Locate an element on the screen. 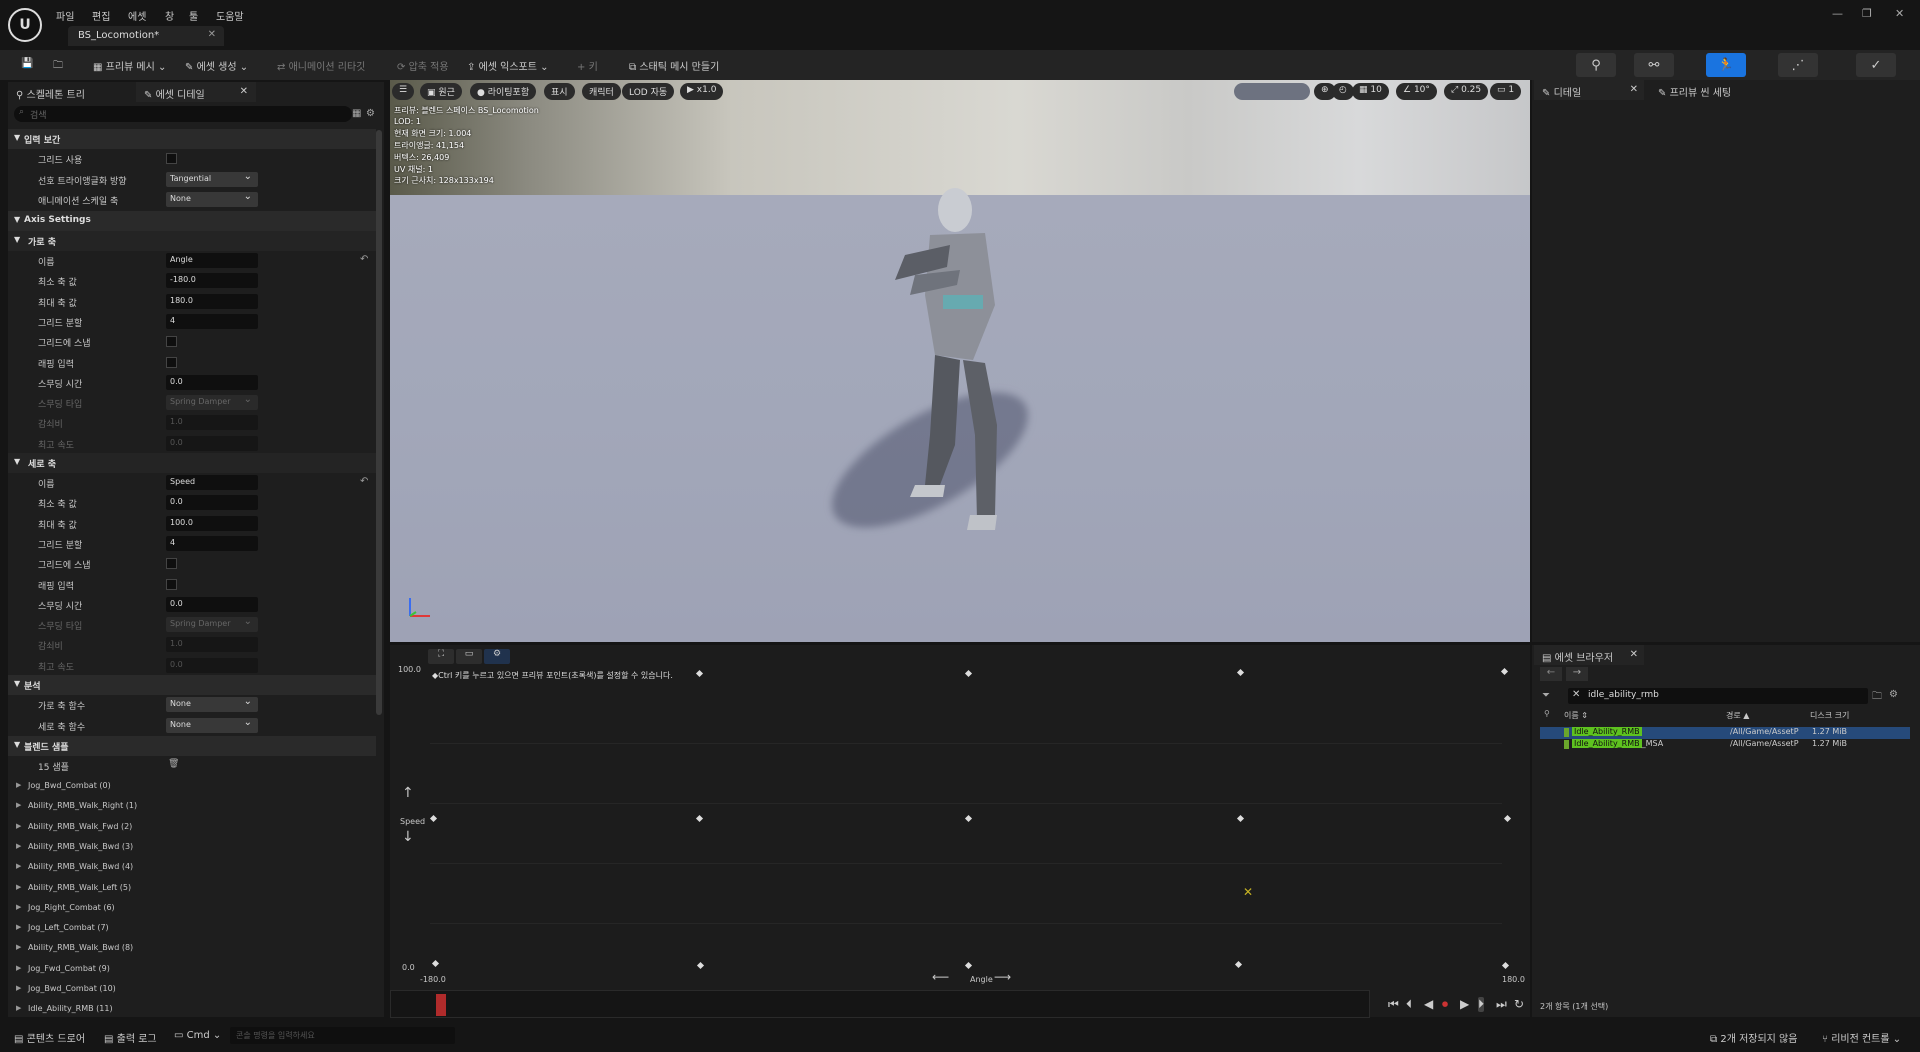 This screenshot has width=1920, height=1052. menu-asset: 에셋 is located at coordinates (137, 15).